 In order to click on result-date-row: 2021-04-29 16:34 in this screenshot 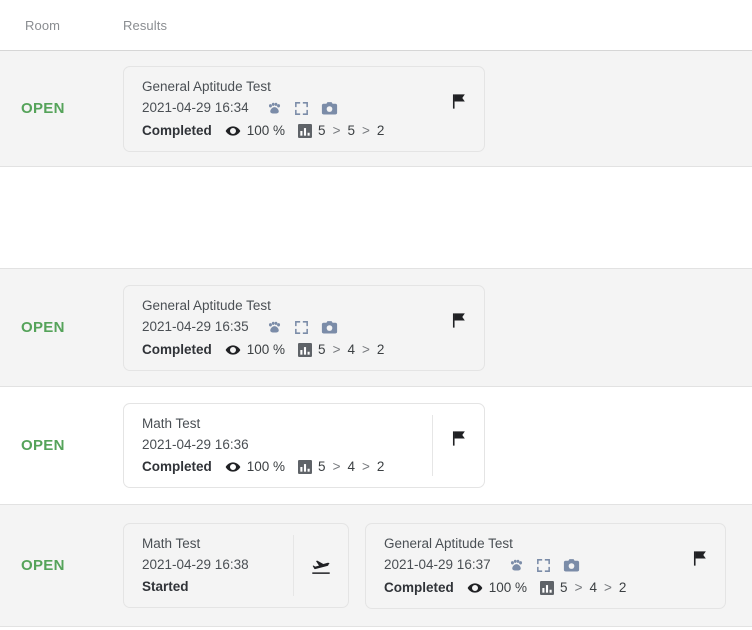, I will do `click(287, 108)`.